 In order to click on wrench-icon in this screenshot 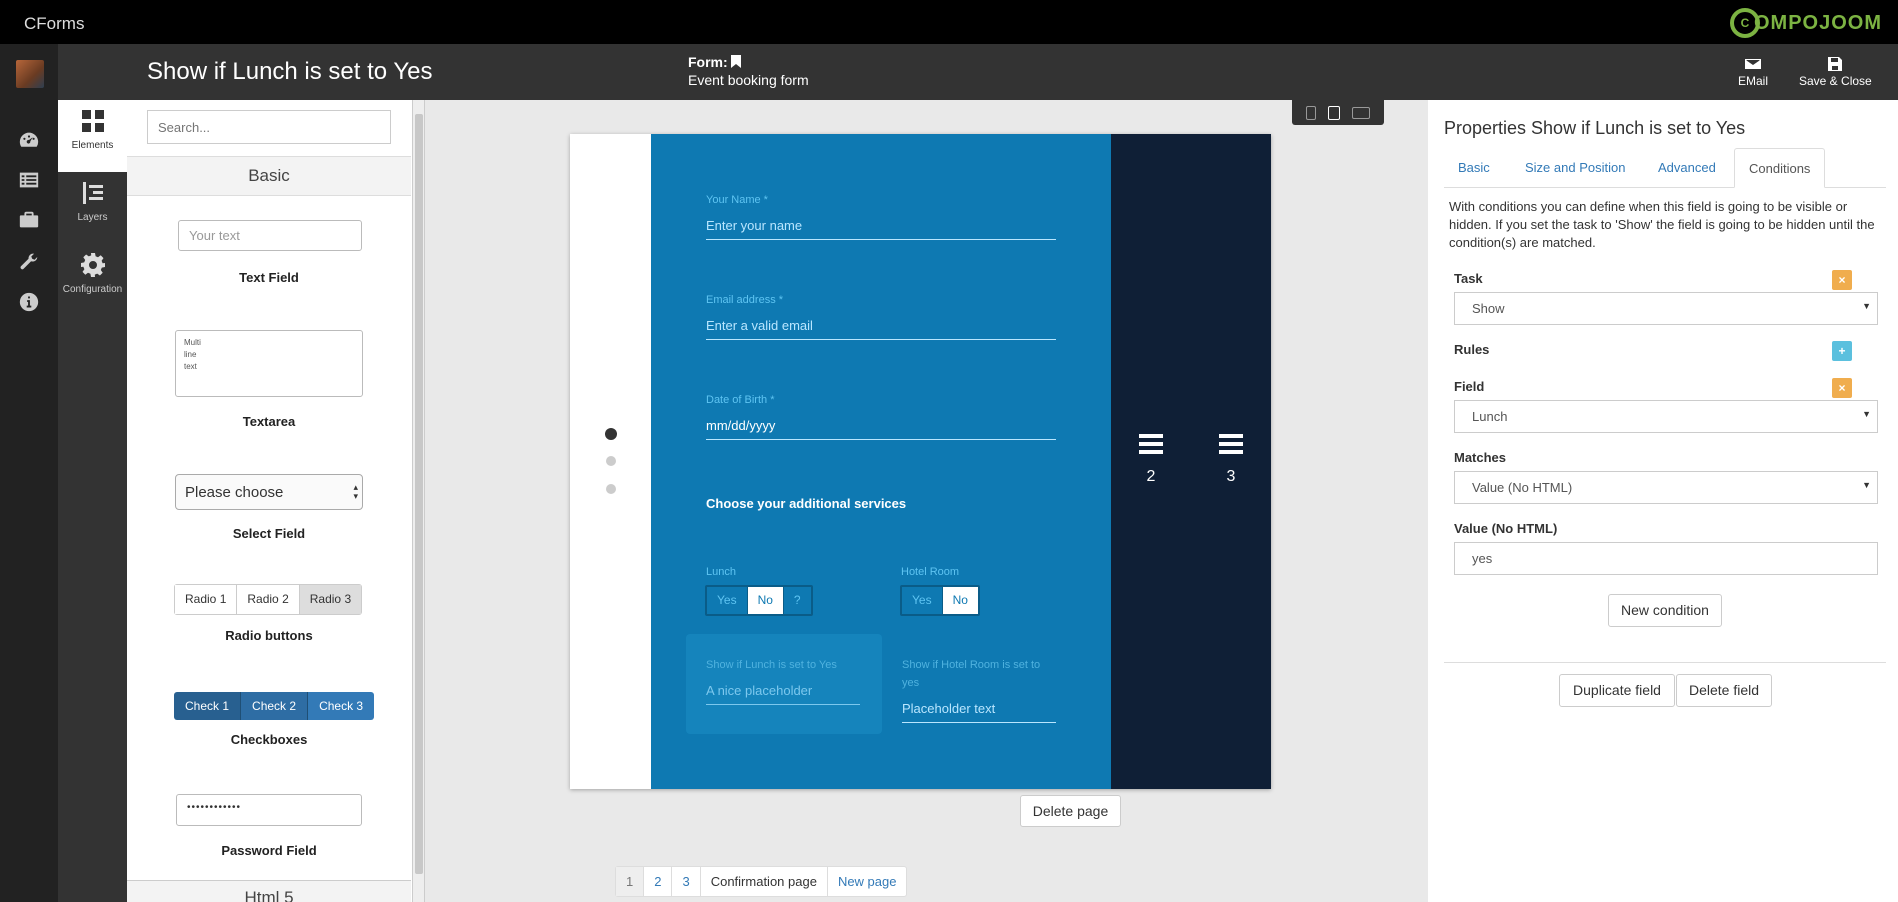, I will do `click(29, 262)`.